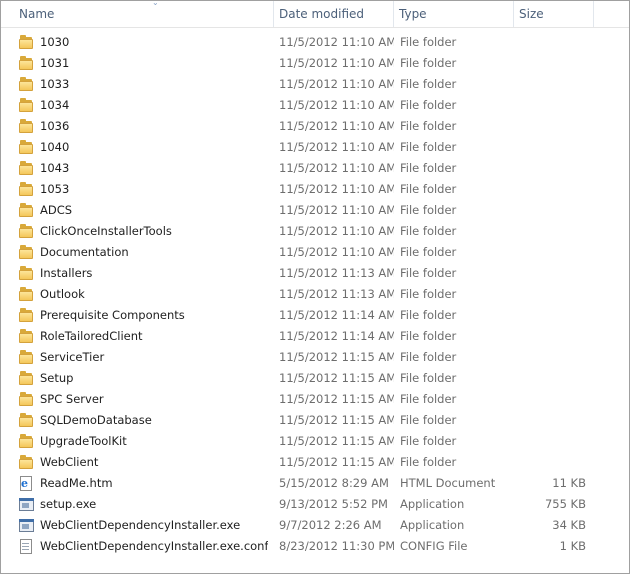 Image resolution: width=630 pixels, height=574 pixels. Describe the element at coordinates (143, 84) in the screenshot. I see `file-name-cell: 1033` at that location.